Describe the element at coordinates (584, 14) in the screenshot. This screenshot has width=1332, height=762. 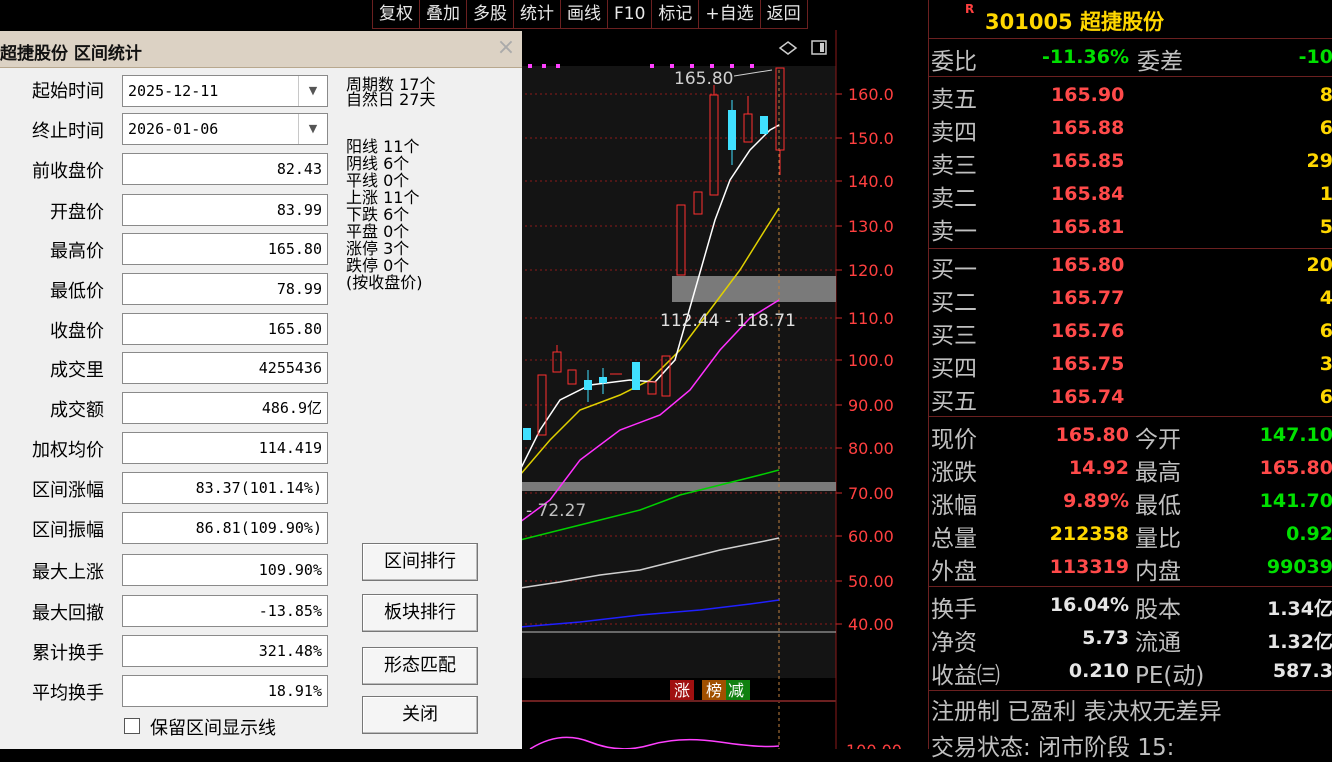
I see `toolbar-draw-line-button: 画线` at that location.